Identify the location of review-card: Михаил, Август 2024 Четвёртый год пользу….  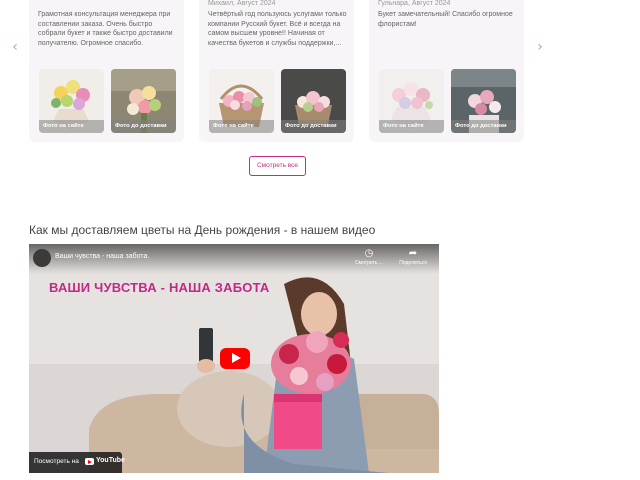
(276, 71).